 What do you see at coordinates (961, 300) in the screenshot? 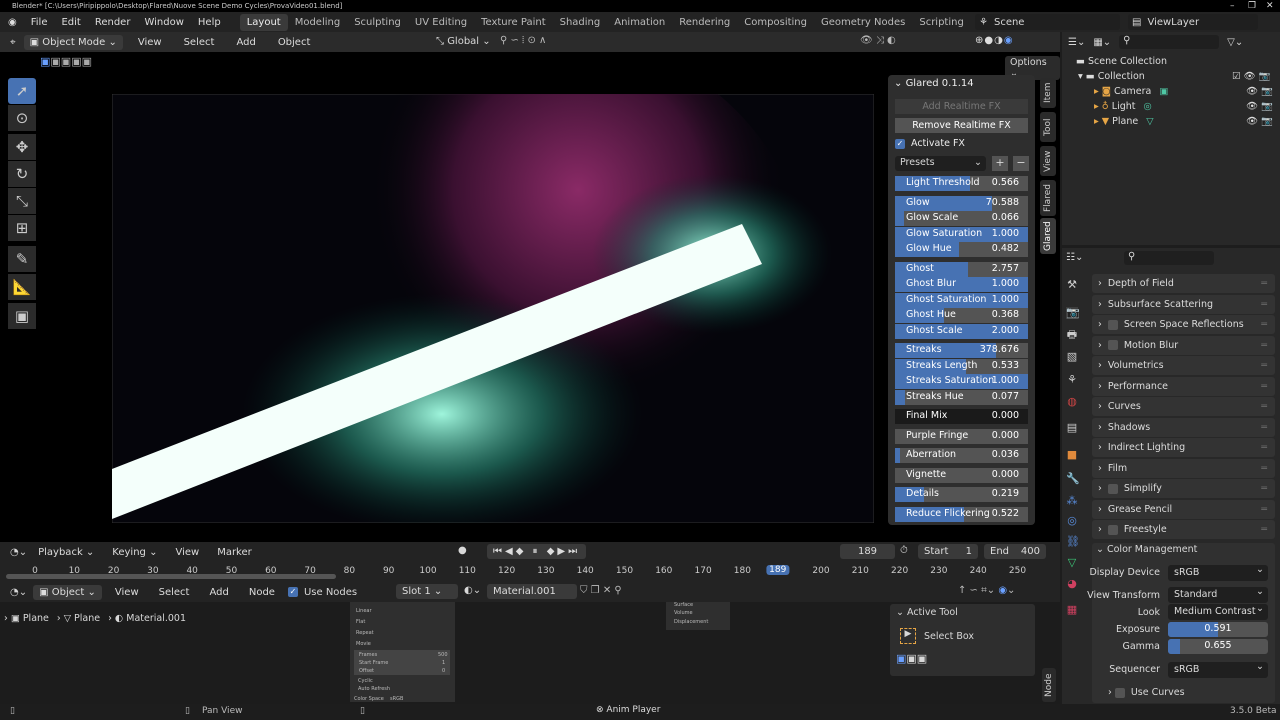
I see `slider-ghost-saturation: Ghost Saturation 1.000` at bounding box center [961, 300].